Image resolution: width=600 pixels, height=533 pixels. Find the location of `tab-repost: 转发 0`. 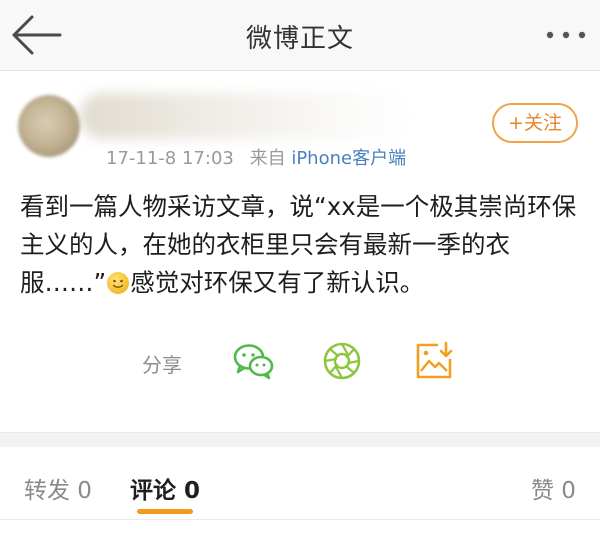

tab-repost: 转发 0 is located at coordinates (58, 488).